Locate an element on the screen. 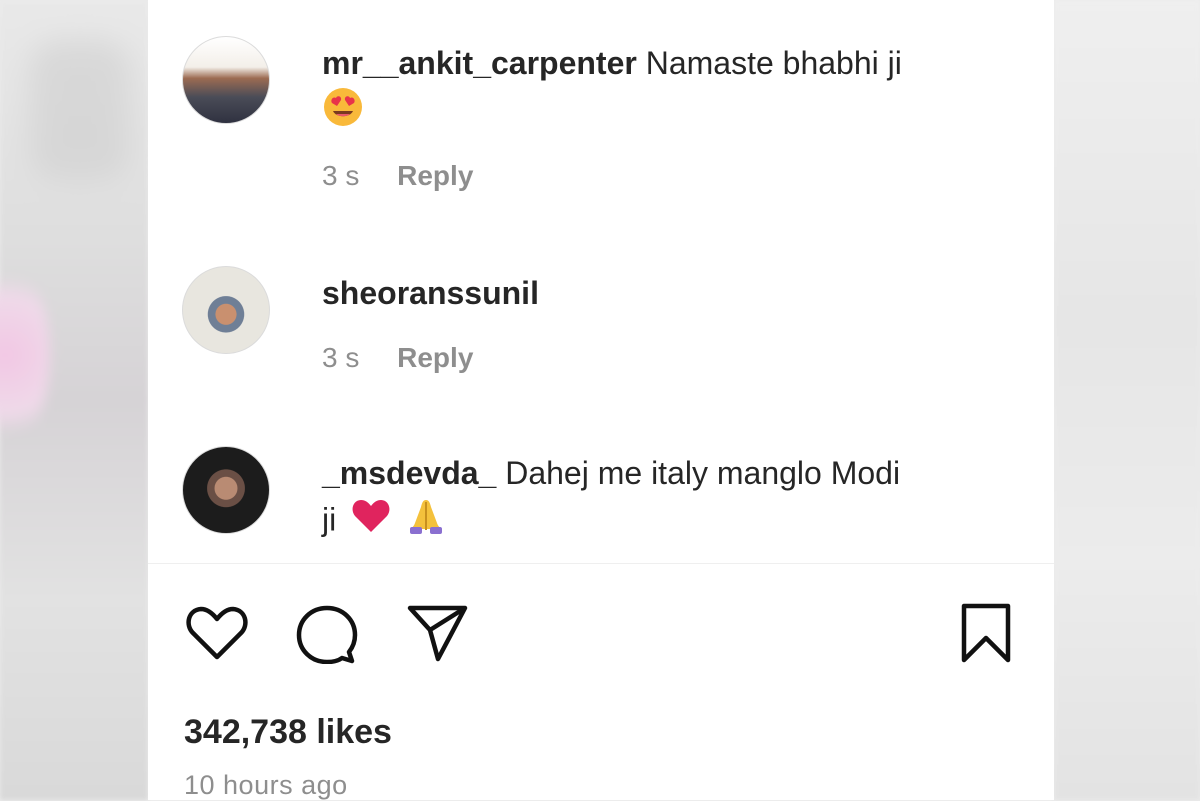 The image size is (1200, 801). comment-text: _msdevda_ Dahej me italy manglo Modi ji is located at coordinates (682, 499).